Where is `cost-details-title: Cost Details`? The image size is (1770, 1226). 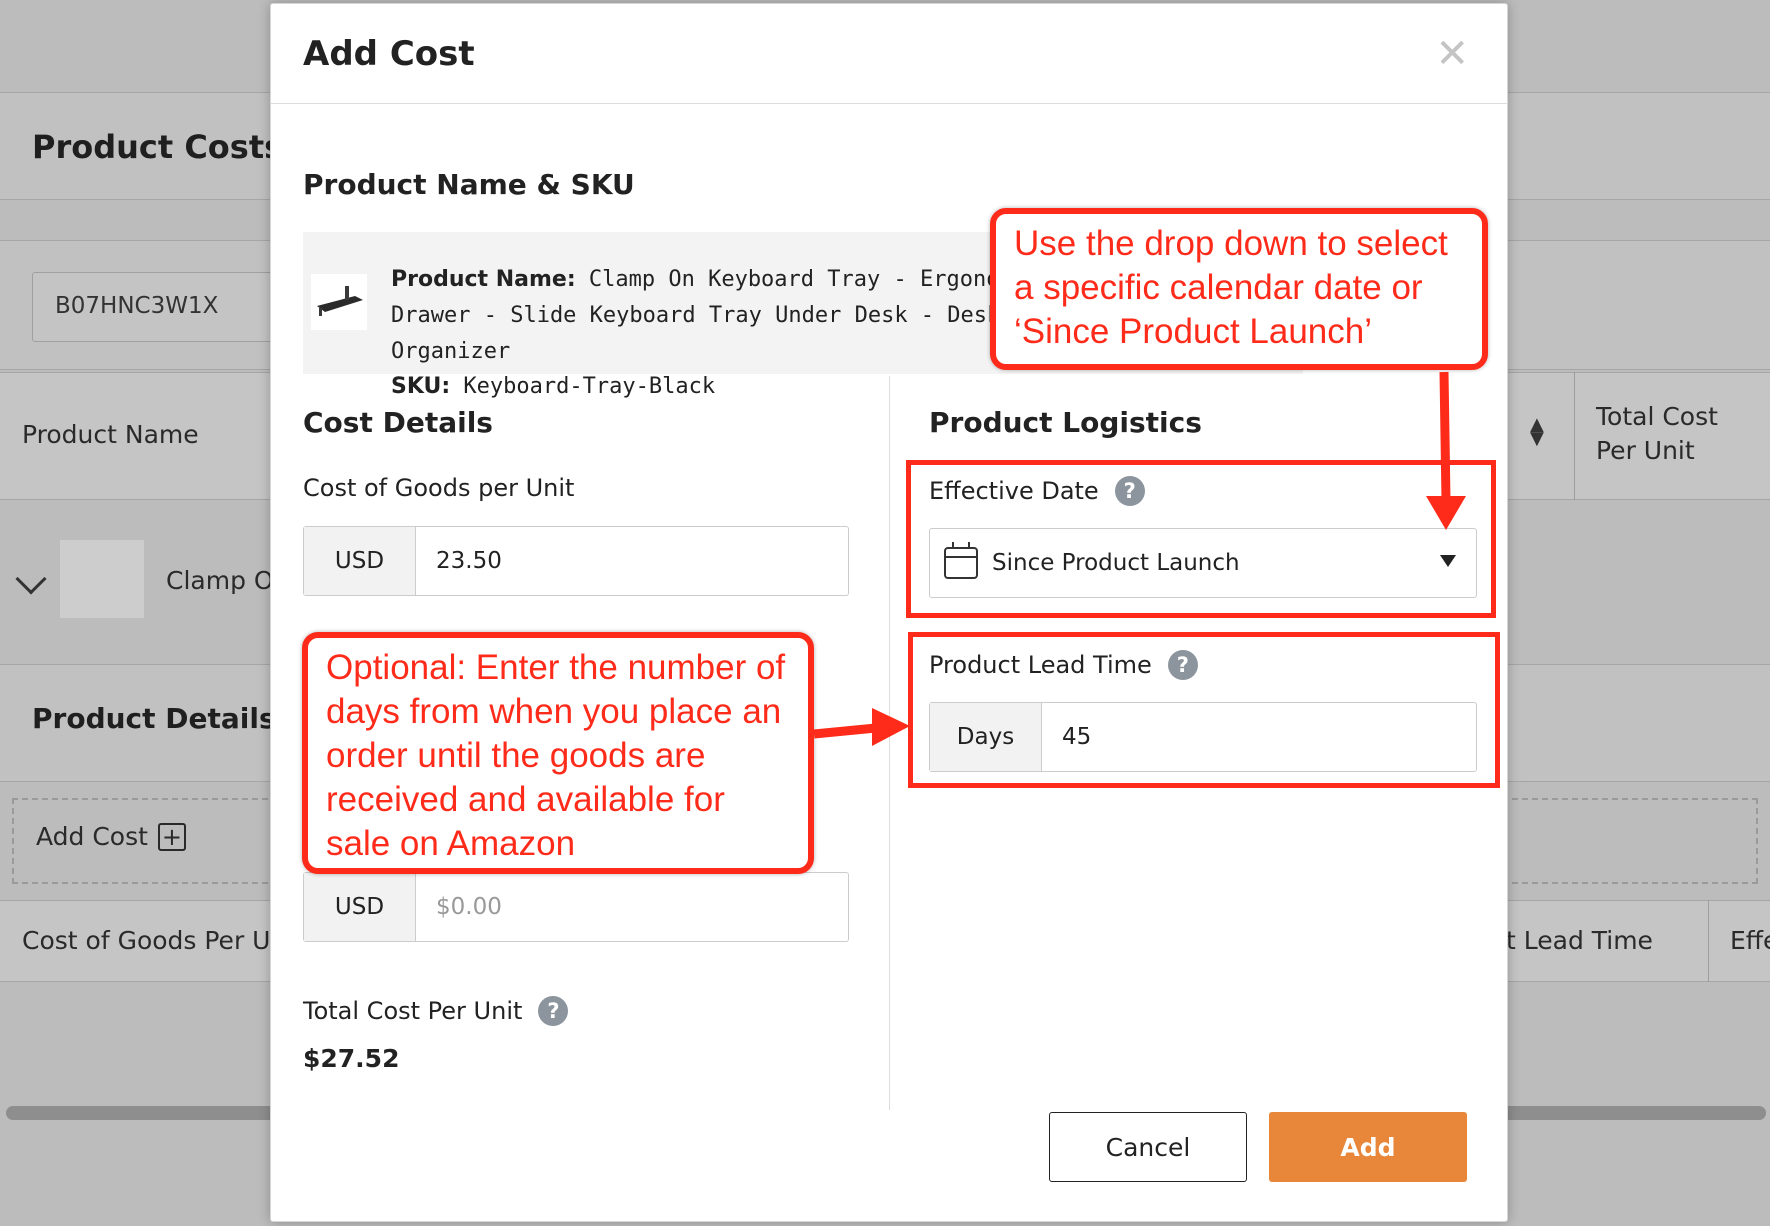
cost-details-title: Cost Details is located at coordinates (398, 422).